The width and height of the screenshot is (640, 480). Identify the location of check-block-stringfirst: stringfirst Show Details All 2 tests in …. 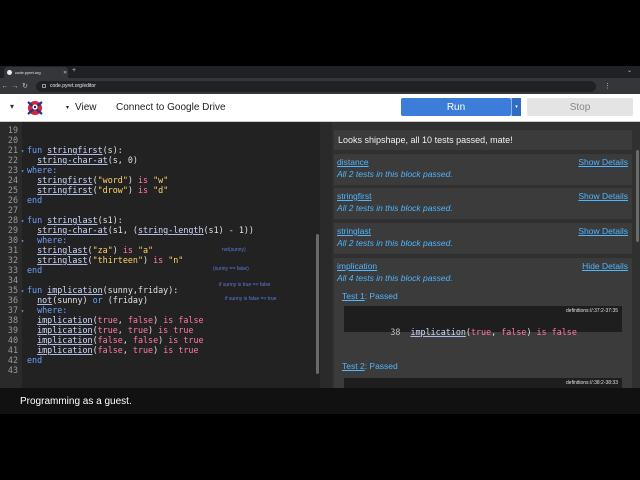
(483, 203).